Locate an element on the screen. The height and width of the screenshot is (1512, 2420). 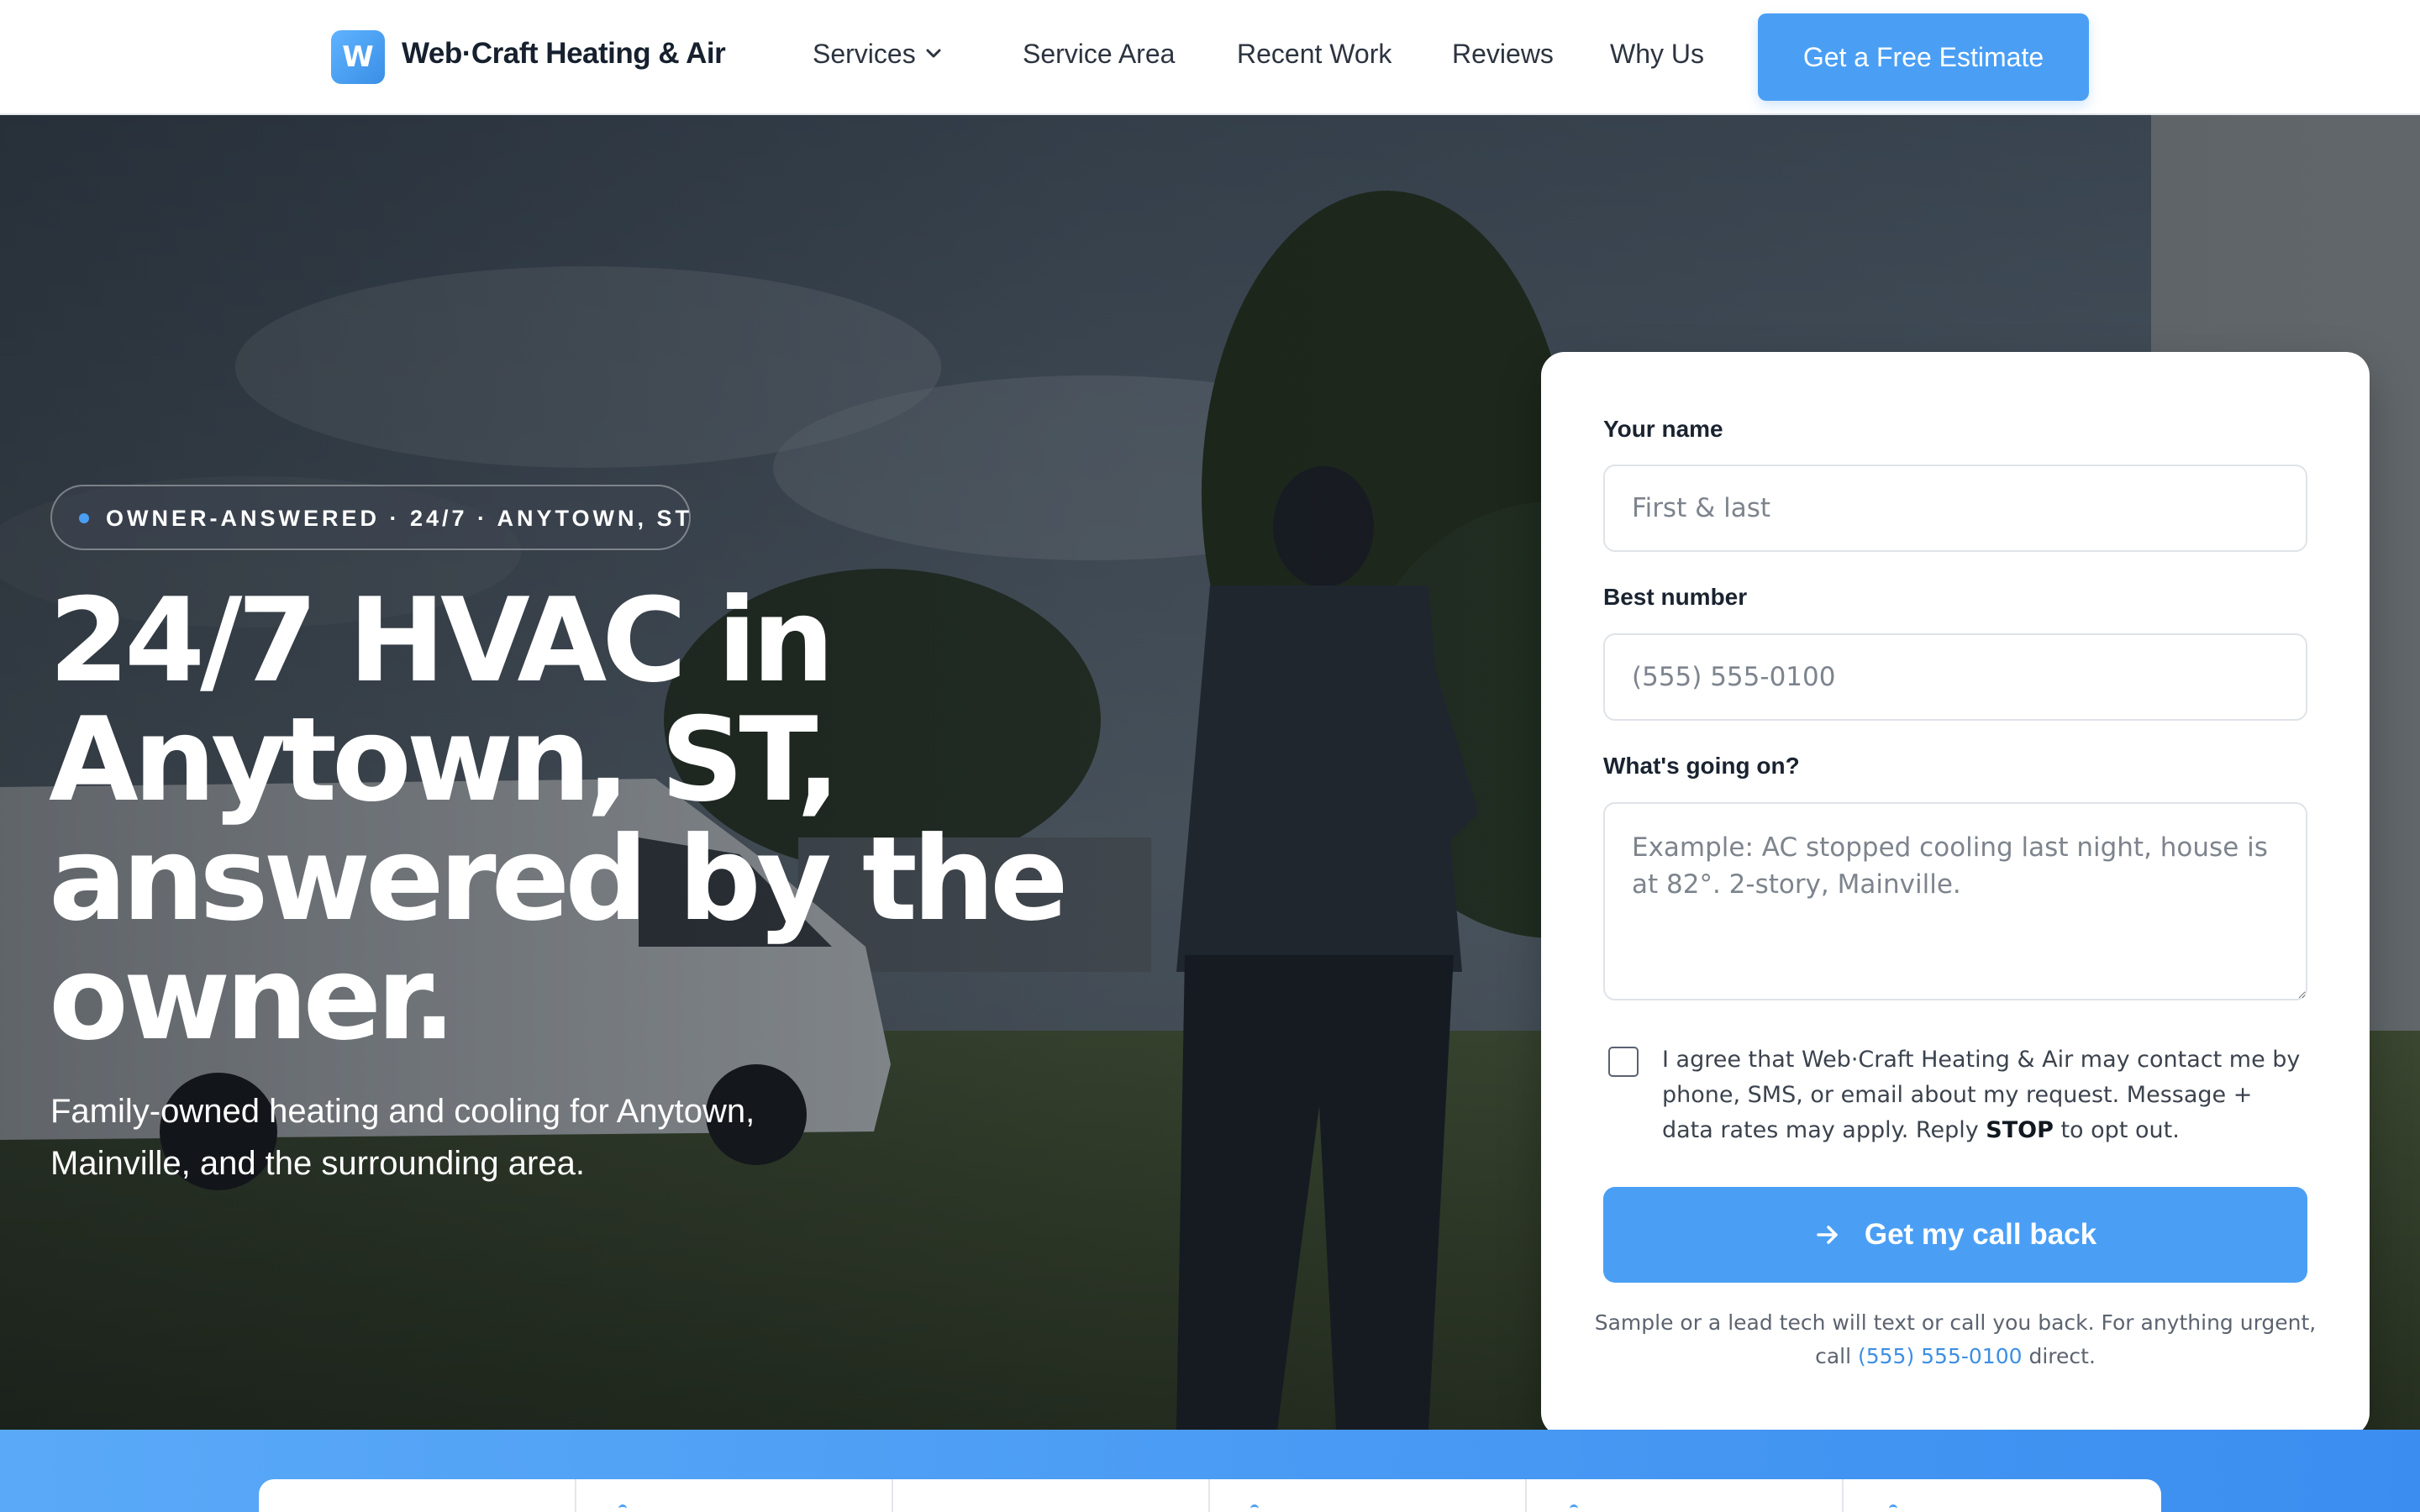
hero-badge-text: OWNER-ANSWERED · 24/7 · ANYTOWN, ST is located at coordinates (399, 518).